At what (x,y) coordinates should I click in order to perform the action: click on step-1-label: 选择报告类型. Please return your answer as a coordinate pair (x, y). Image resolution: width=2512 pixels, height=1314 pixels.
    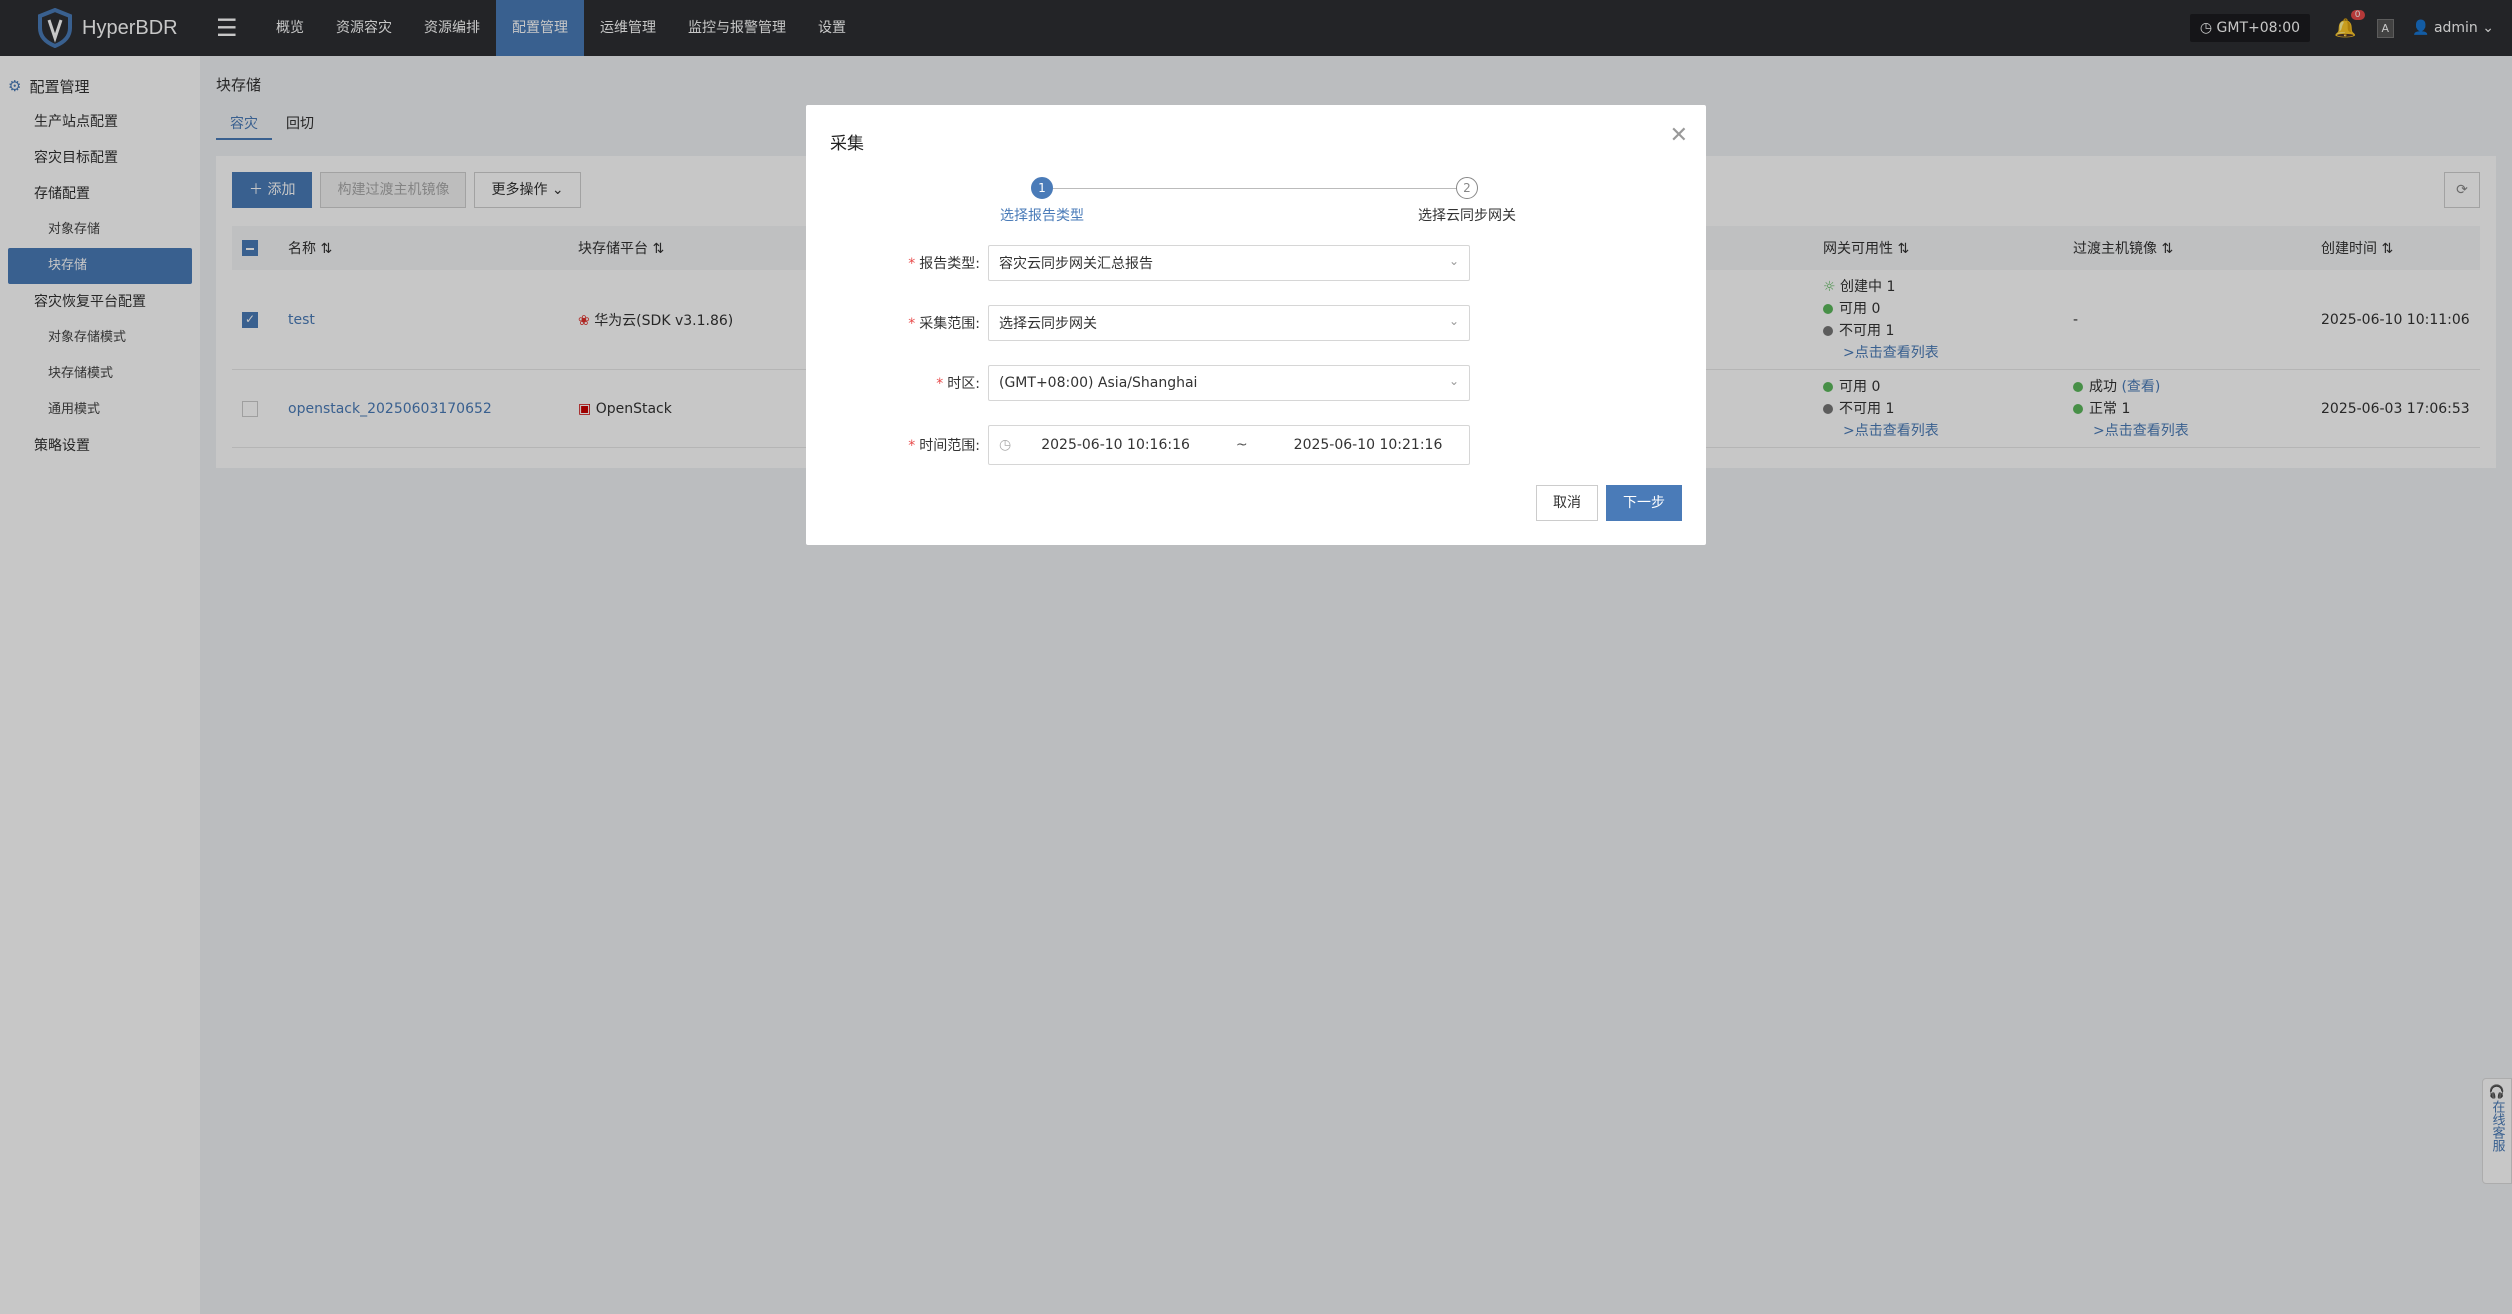
    Looking at the image, I should click on (1042, 216).